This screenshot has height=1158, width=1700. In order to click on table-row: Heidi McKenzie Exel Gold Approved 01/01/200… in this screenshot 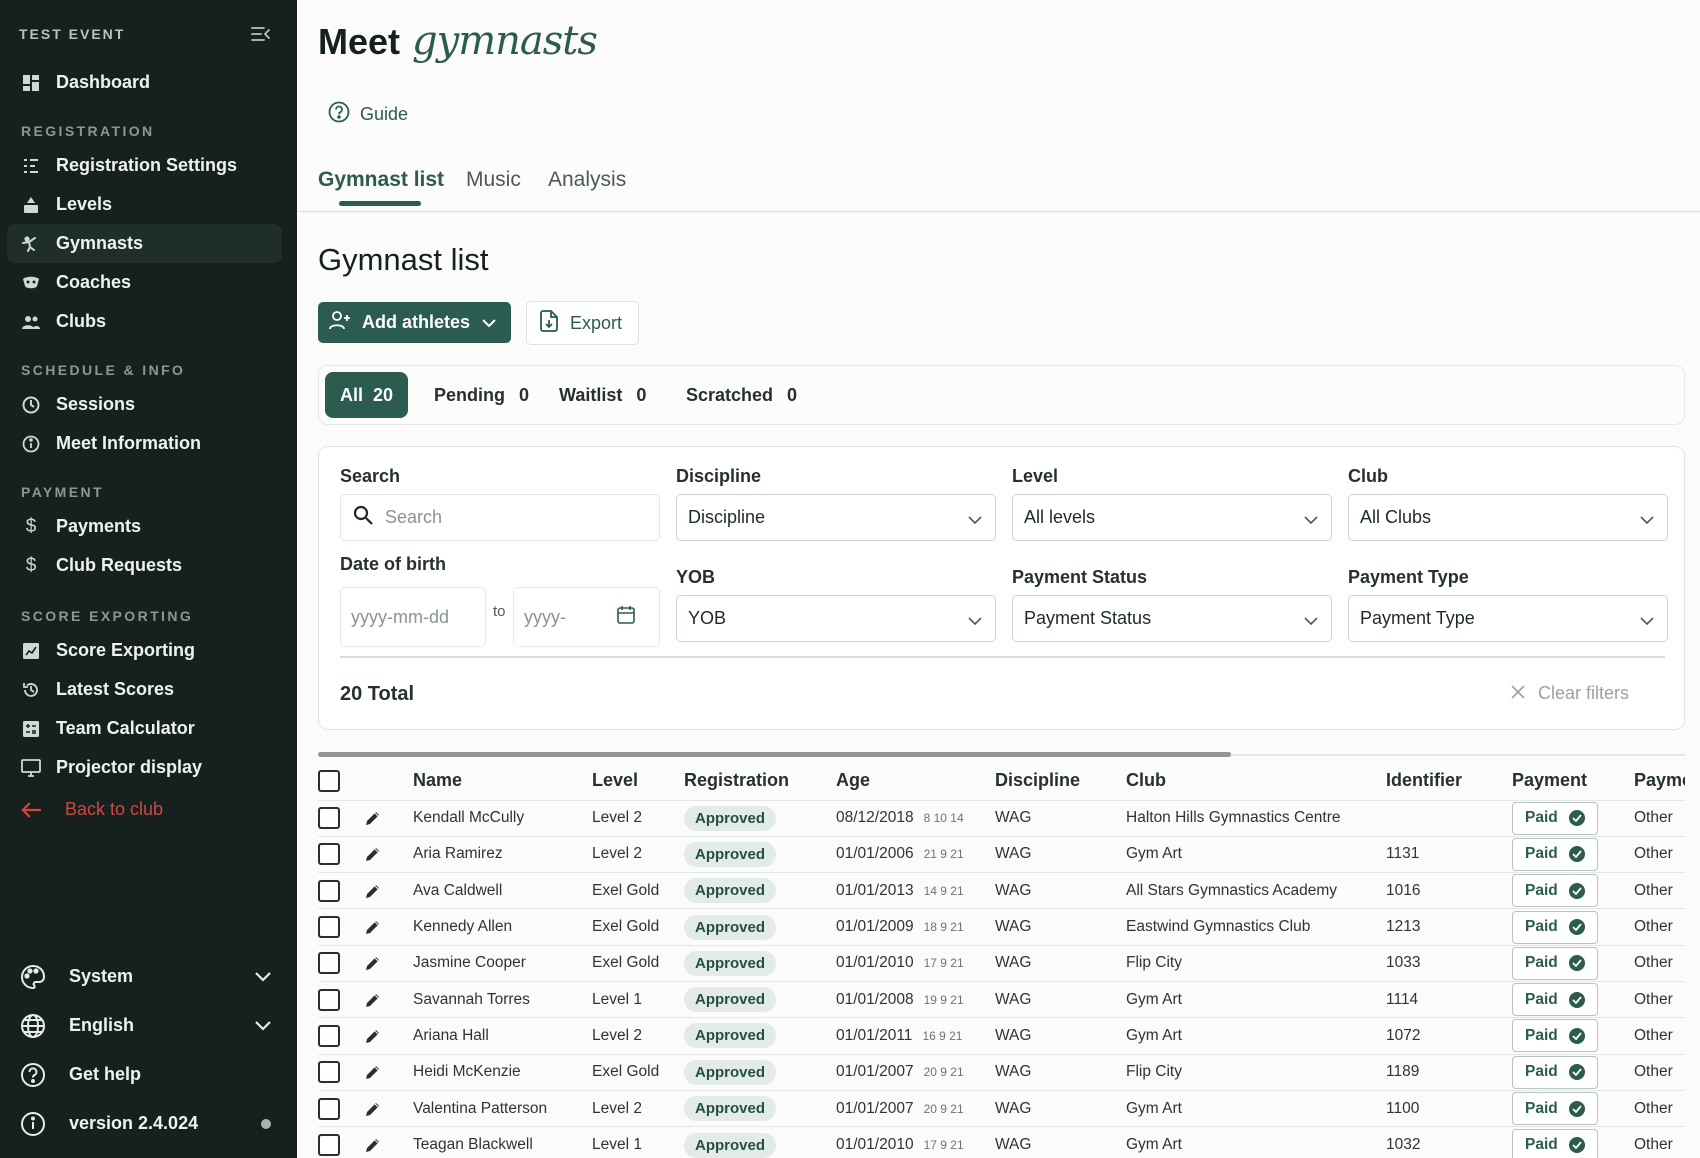, I will do `click(1001, 1072)`.